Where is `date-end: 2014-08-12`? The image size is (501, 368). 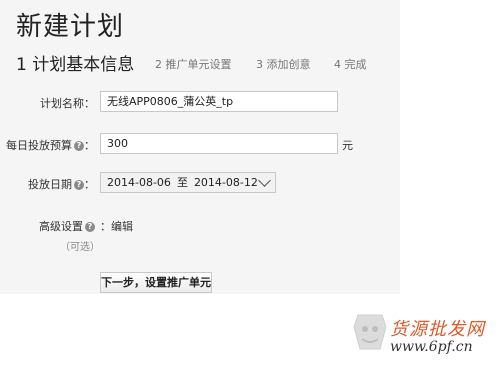 date-end: 2014-08-12 is located at coordinates (225, 182).